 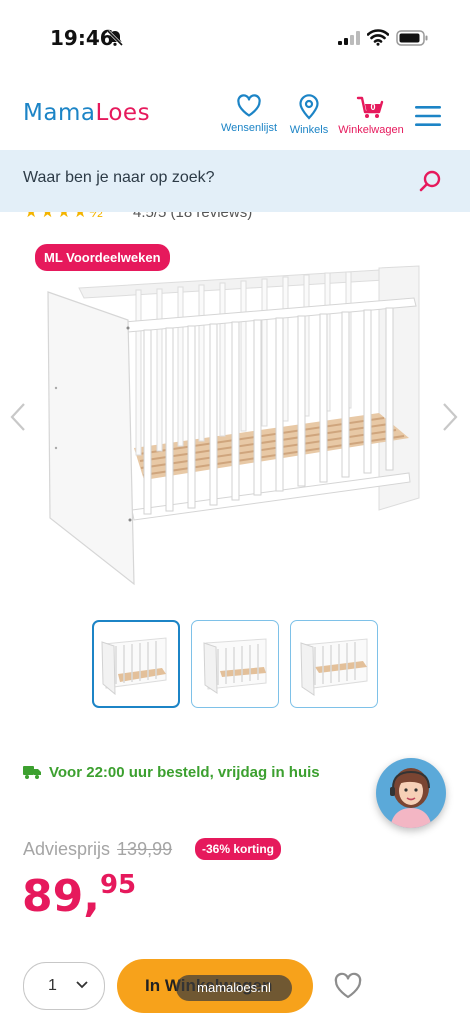 I want to click on gallery-thumbnails, so click(x=237, y=665).